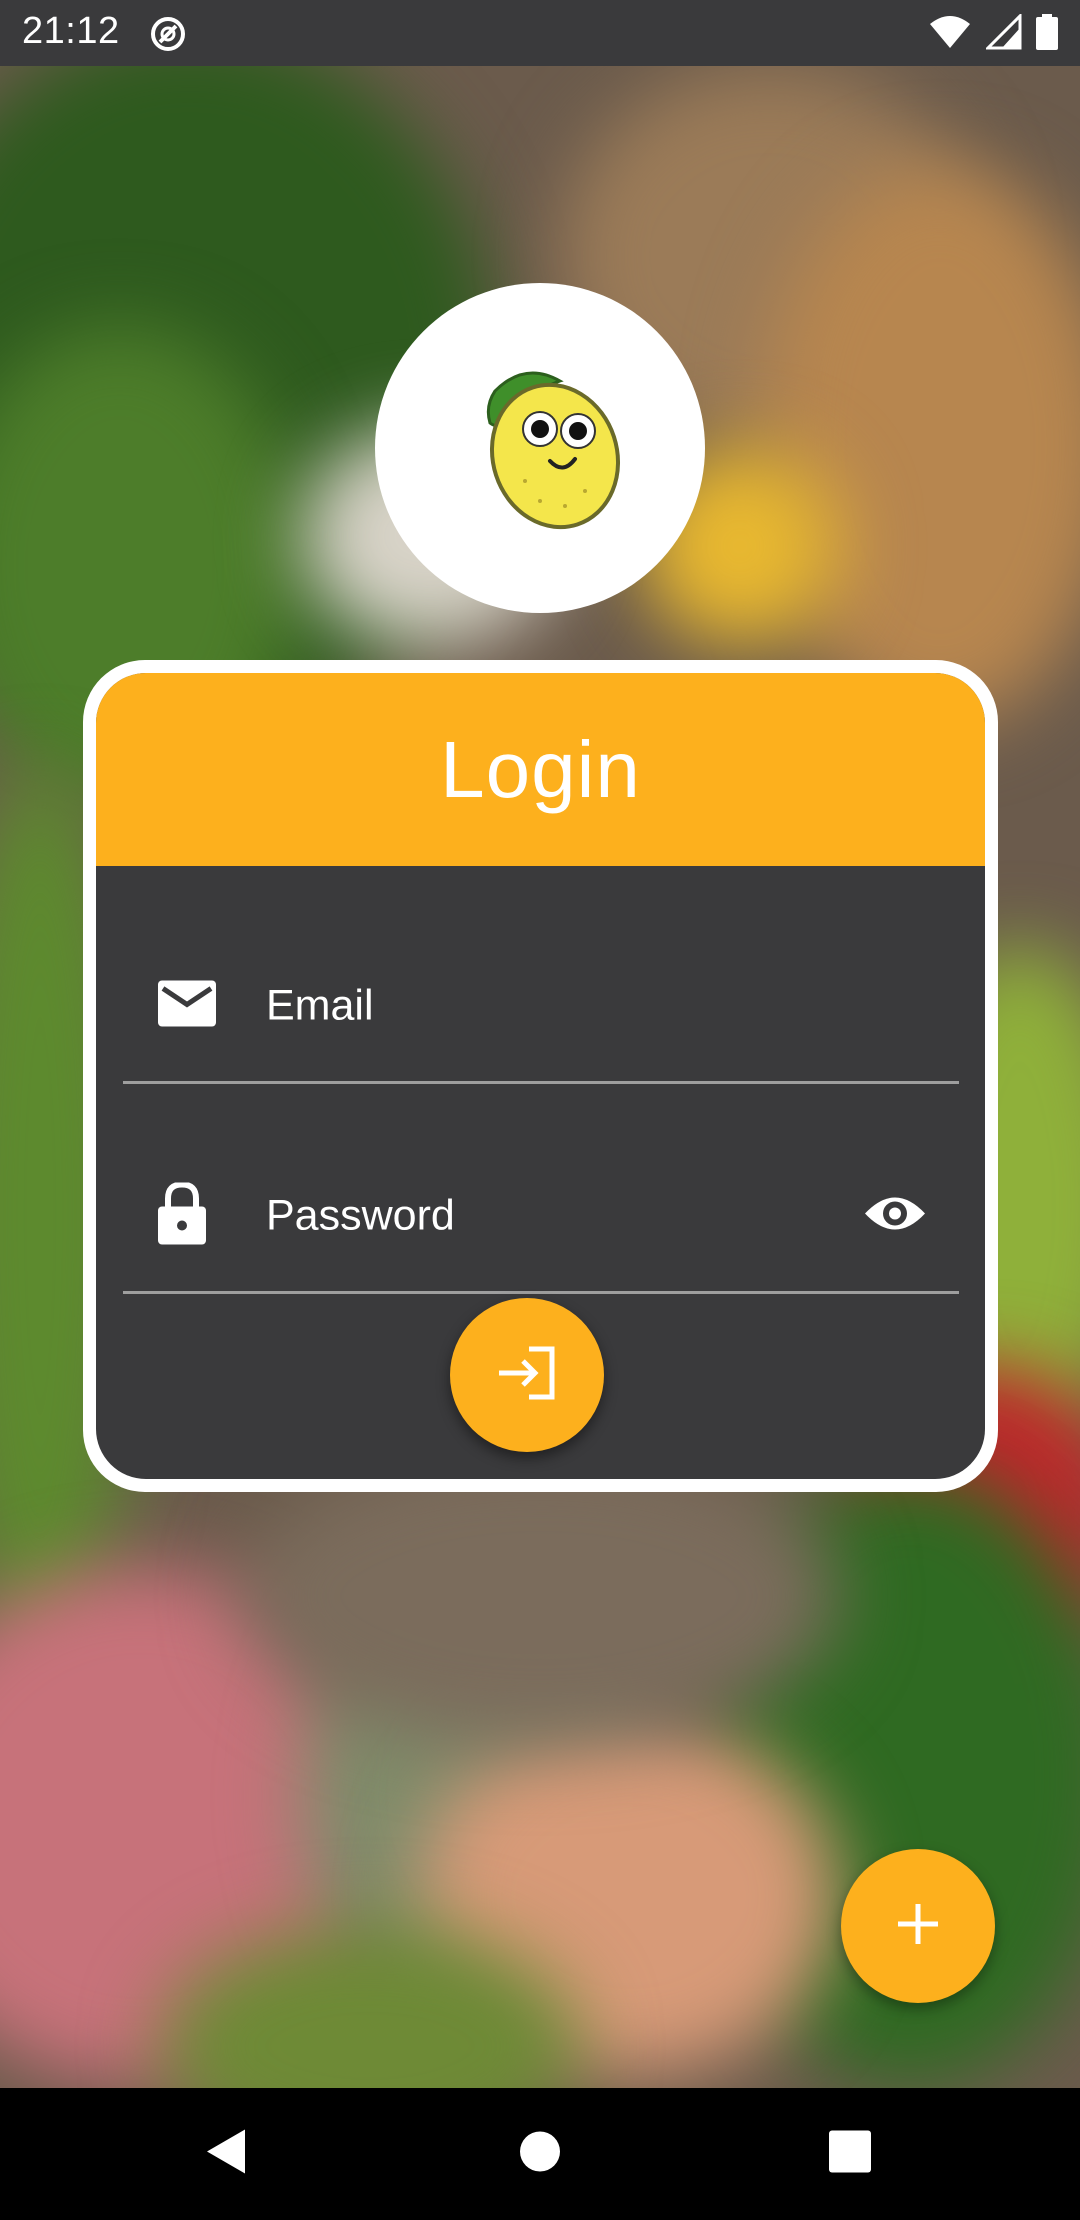 The image size is (1080, 2220). Describe the element at coordinates (182, 1215) in the screenshot. I see `lock-icon` at that location.